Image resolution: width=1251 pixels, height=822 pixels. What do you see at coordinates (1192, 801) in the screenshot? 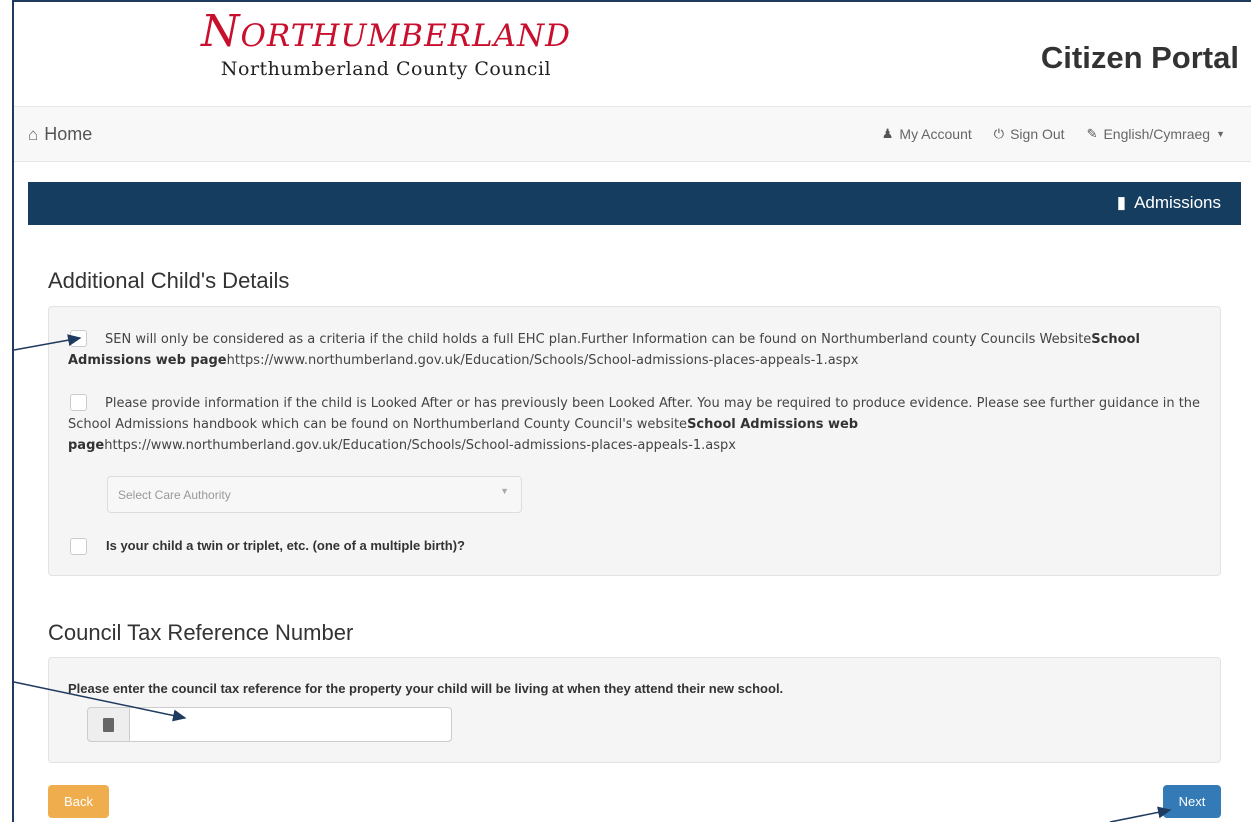
I see `next-button: Next` at bounding box center [1192, 801].